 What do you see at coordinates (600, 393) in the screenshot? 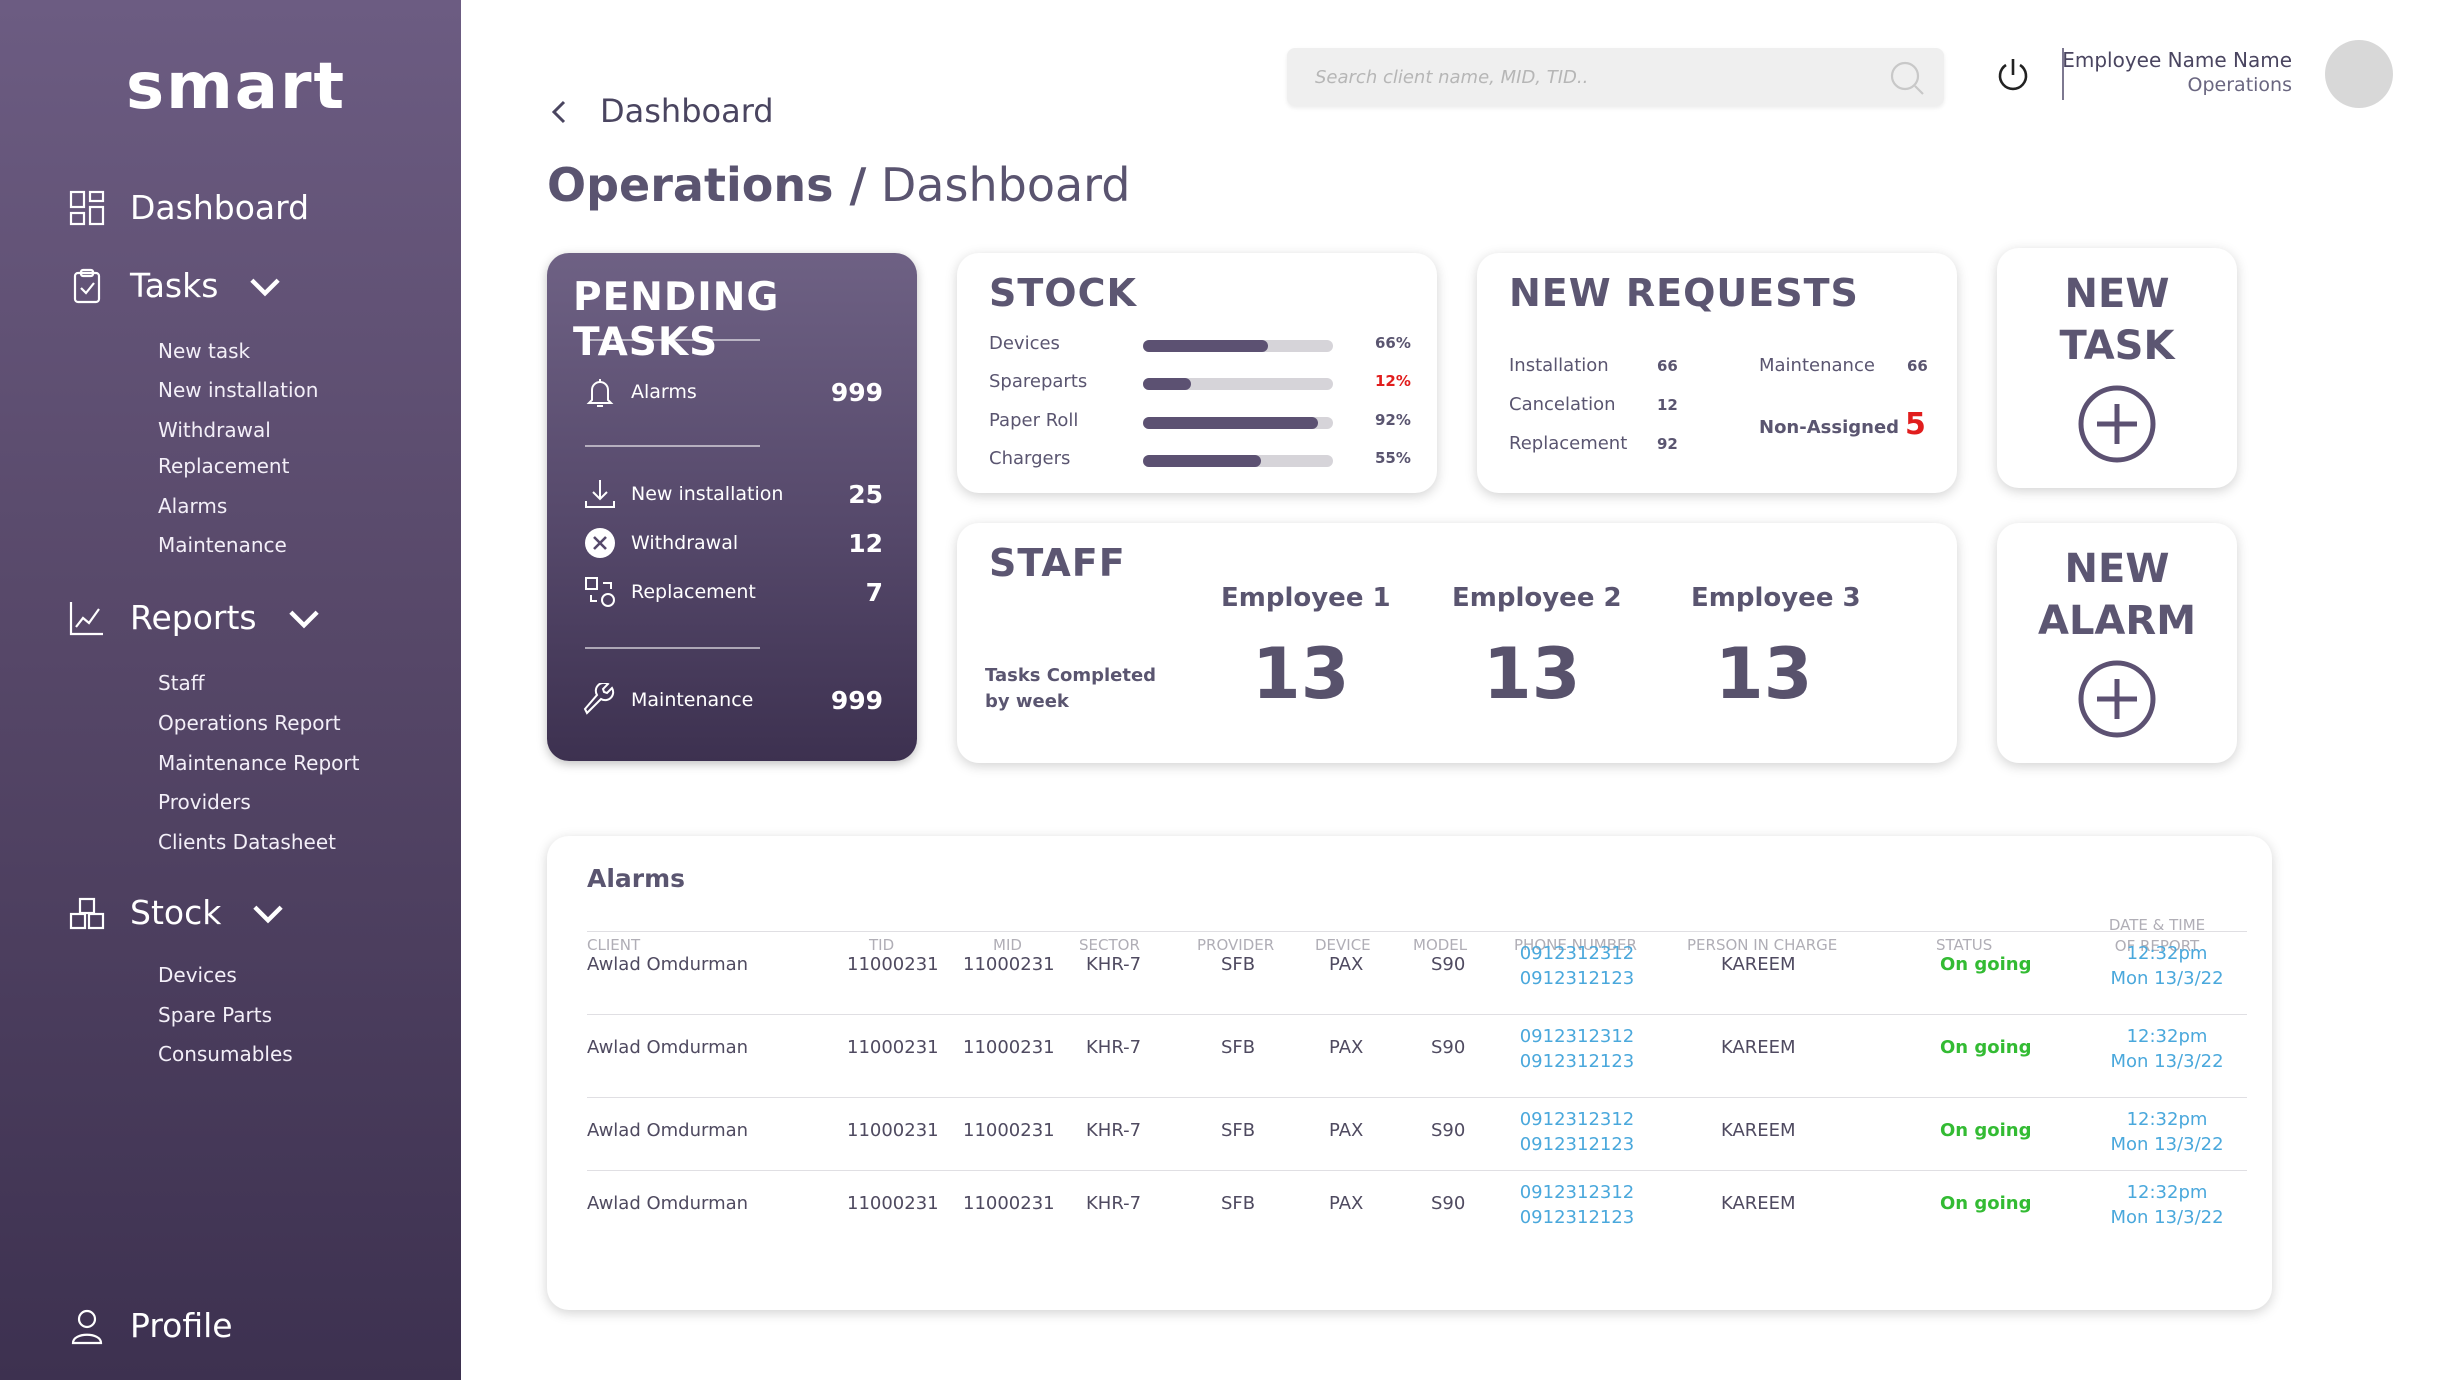
I see `bell-icon` at bounding box center [600, 393].